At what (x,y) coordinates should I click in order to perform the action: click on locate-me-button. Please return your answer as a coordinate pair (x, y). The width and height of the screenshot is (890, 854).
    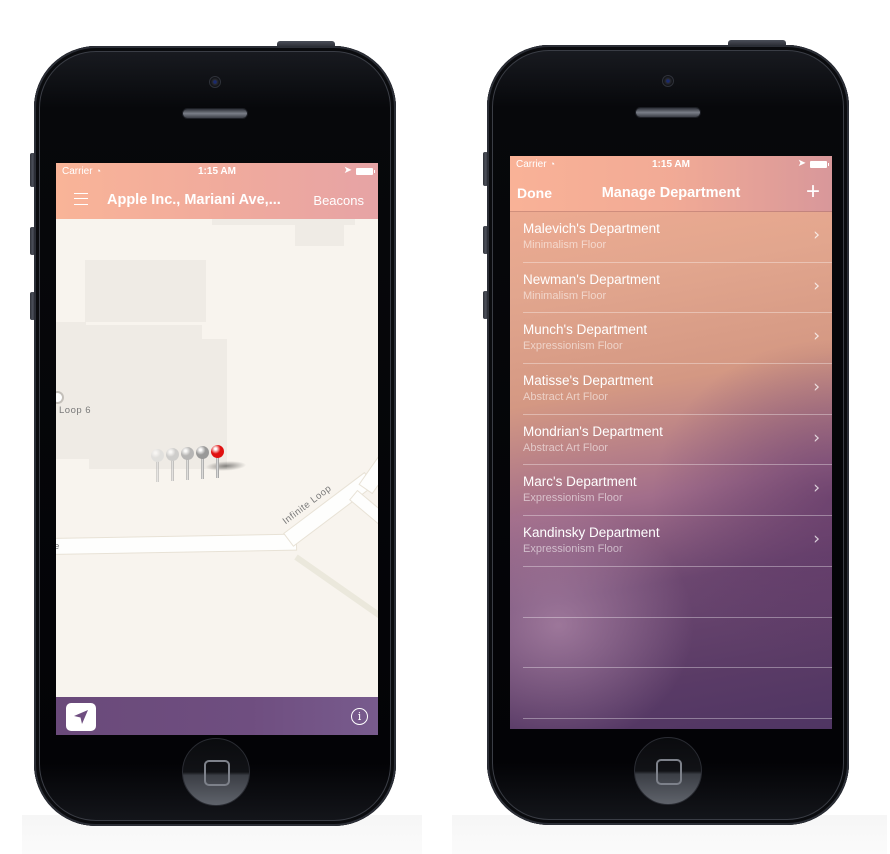
    Looking at the image, I should click on (81, 717).